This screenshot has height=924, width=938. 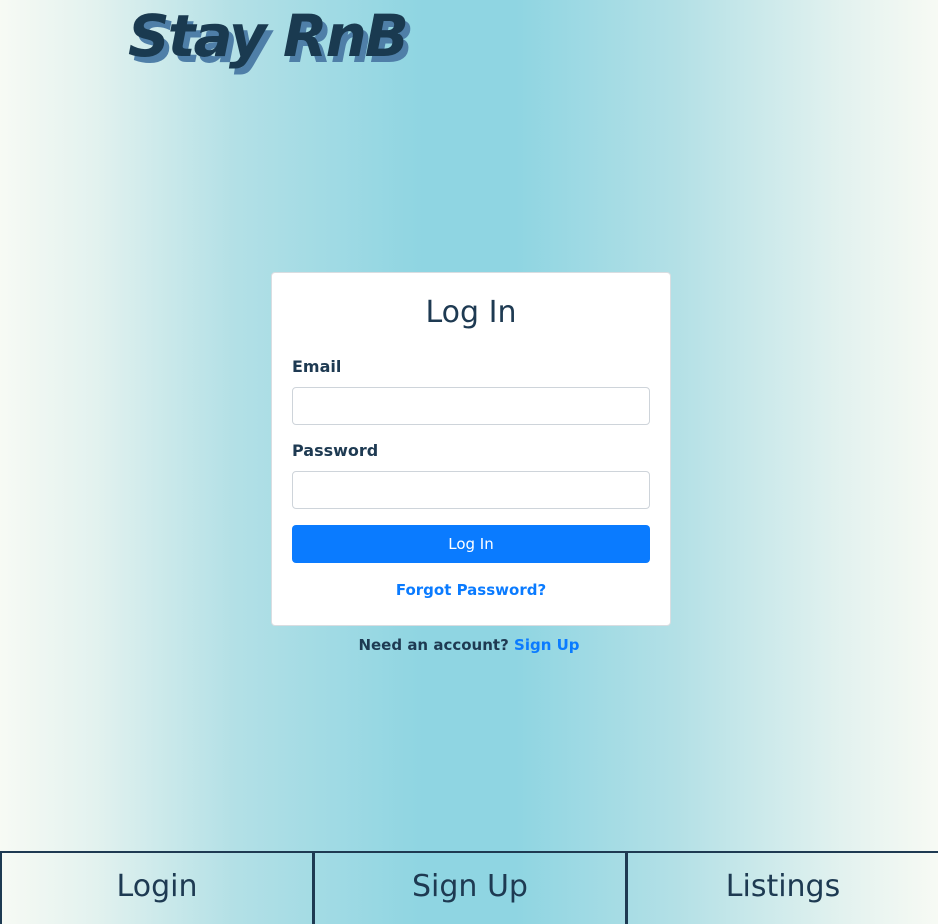 What do you see at coordinates (268, 37) in the screenshot?
I see `site-logo: Stay RnB` at bounding box center [268, 37].